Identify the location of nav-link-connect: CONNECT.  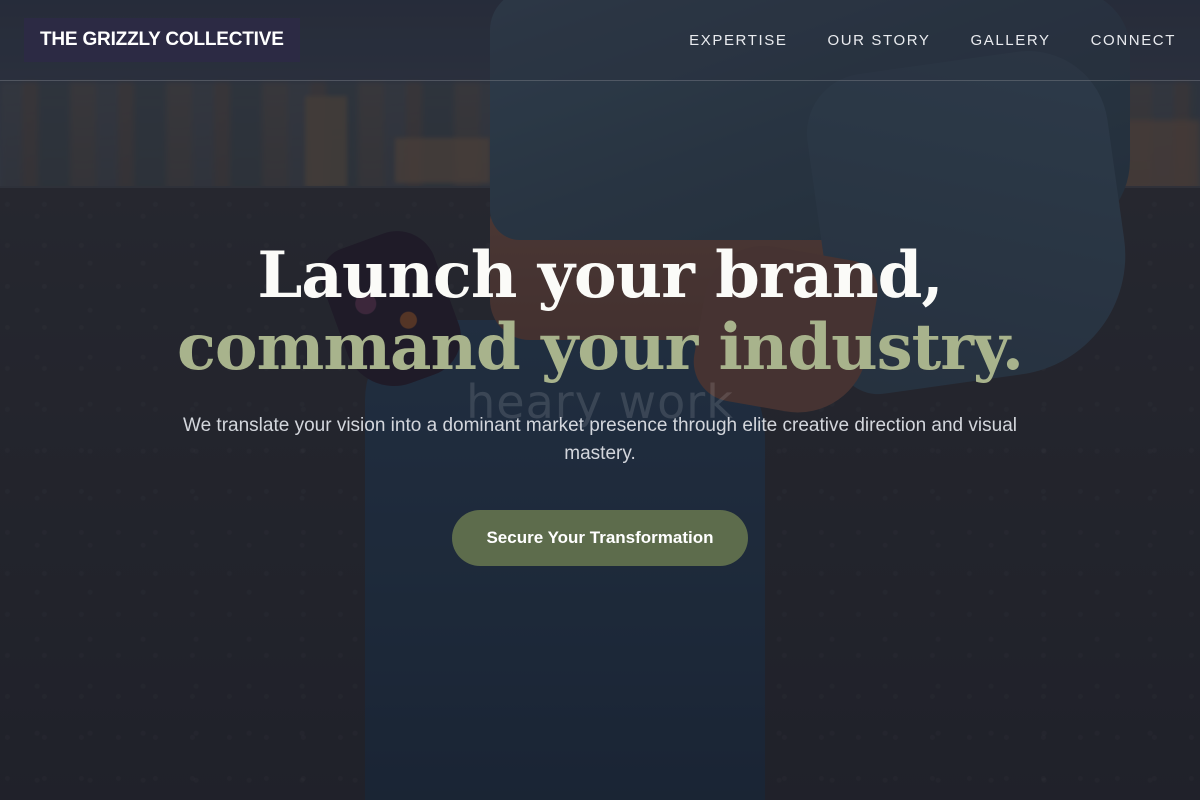
(1133, 40).